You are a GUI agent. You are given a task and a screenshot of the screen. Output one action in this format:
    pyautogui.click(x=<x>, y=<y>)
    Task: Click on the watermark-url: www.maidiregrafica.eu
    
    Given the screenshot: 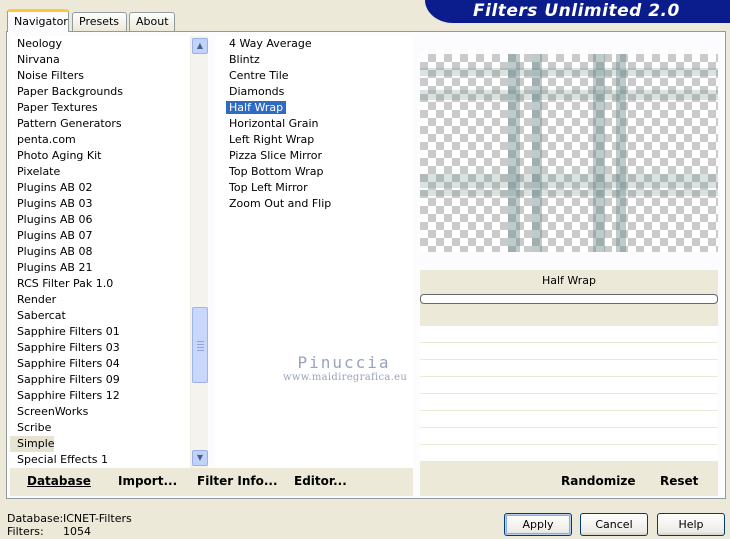 What is the action you would take?
    pyautogui.click(x=345, y=377)
    